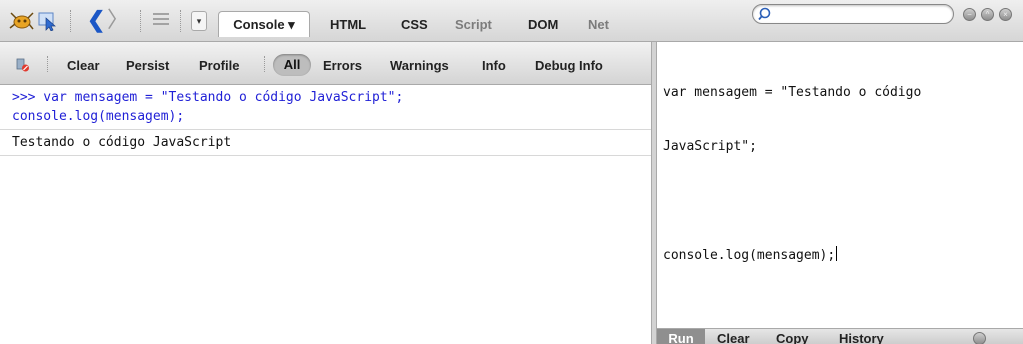 The image size is (1023, 344). Describe the element at coordinates (96, 20) in the screenshot. I see `back-arrow-icon: ❮` at that location.